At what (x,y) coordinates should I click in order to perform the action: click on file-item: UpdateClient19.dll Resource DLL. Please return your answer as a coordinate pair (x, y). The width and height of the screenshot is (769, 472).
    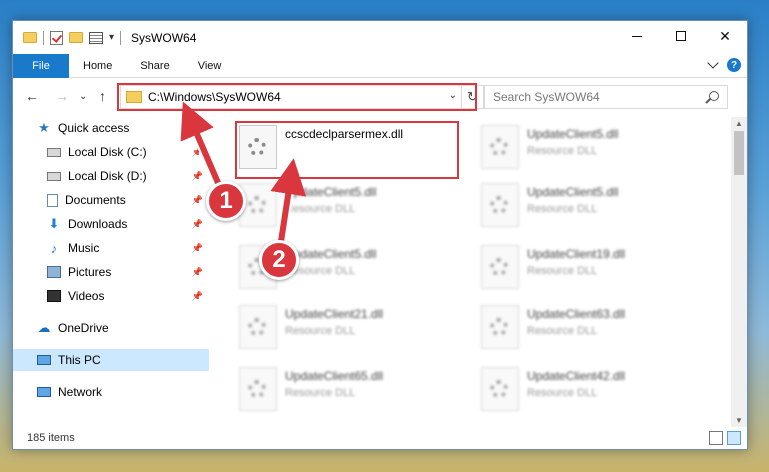
    Looking at the image, I should click on (596, 275).